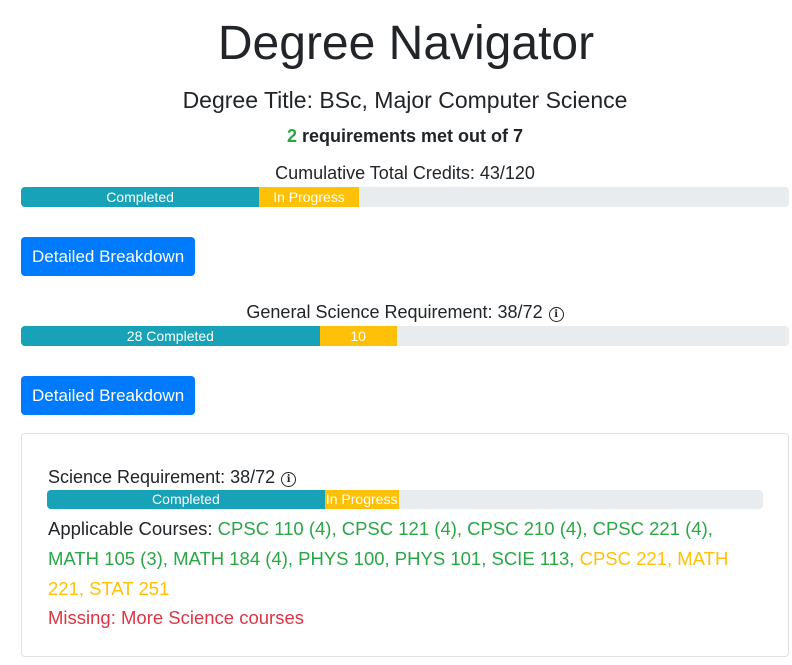  I want to click on science-progress-bar: Completed In Progress, so click(405, 499).